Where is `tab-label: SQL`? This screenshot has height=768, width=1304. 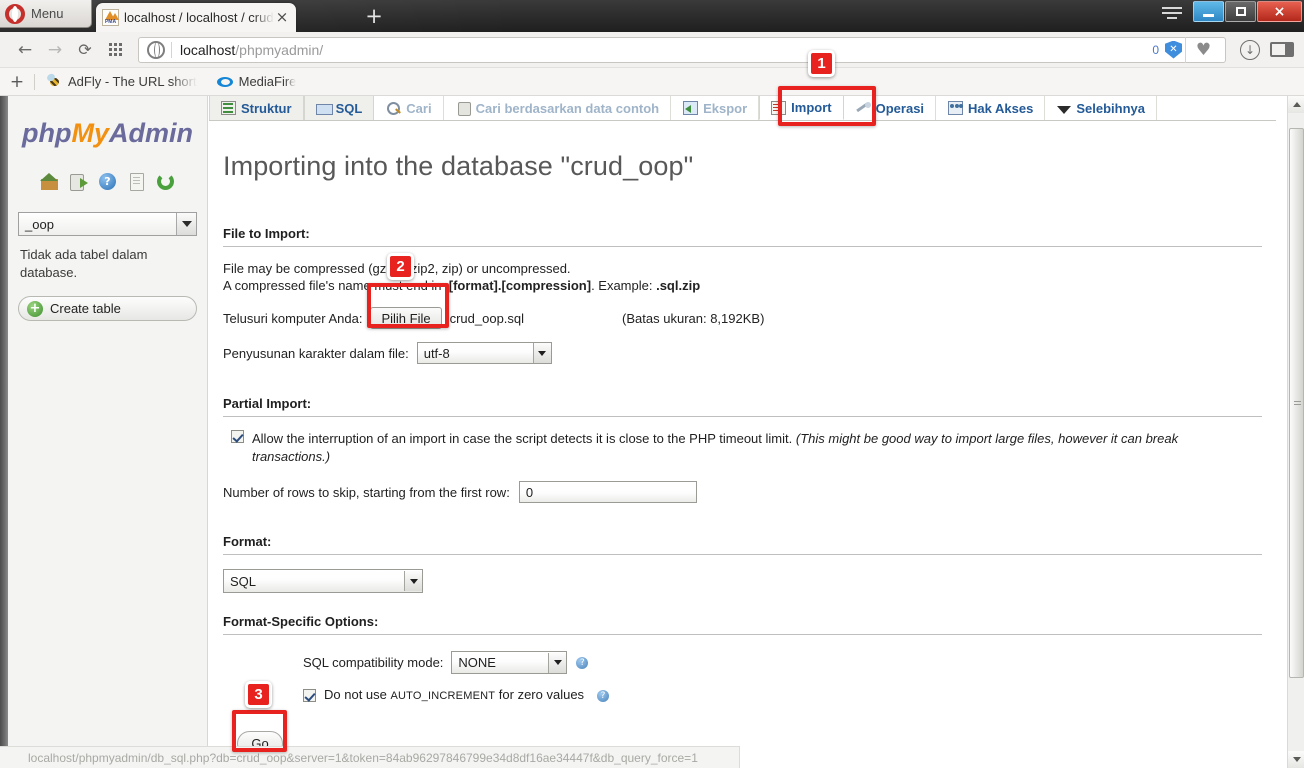
tab-label: SQL is located at coordinates (349, 108).